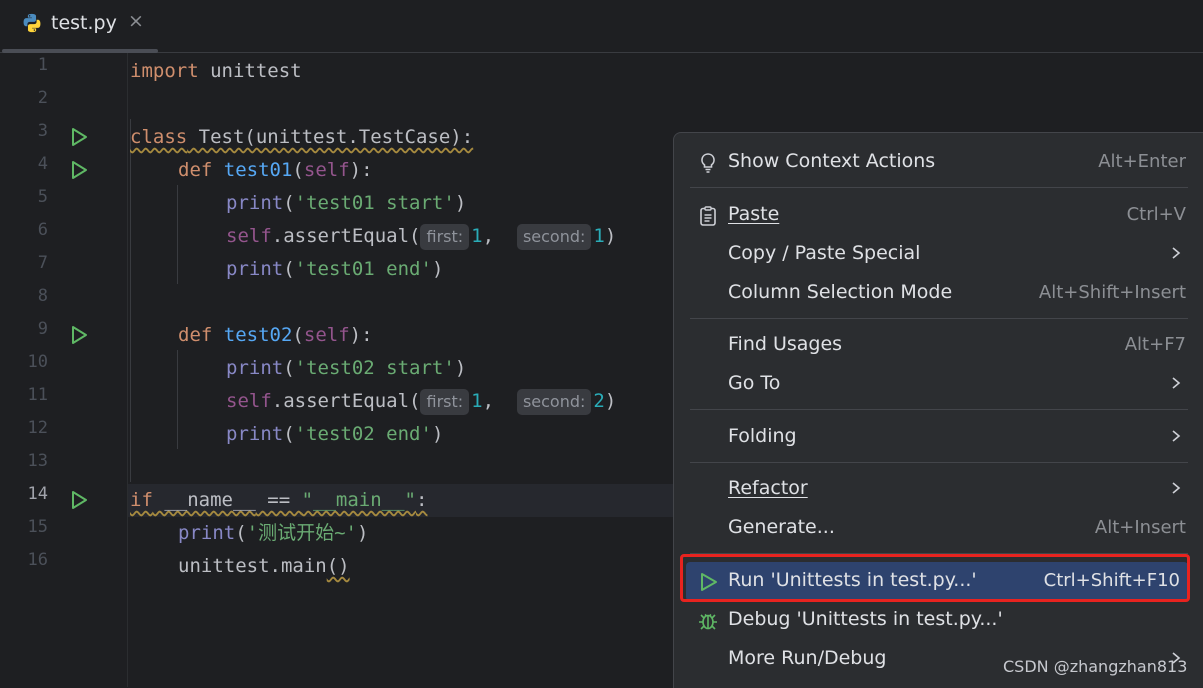  I want to click on menu-item-label: Refactor, so click(768, 488).